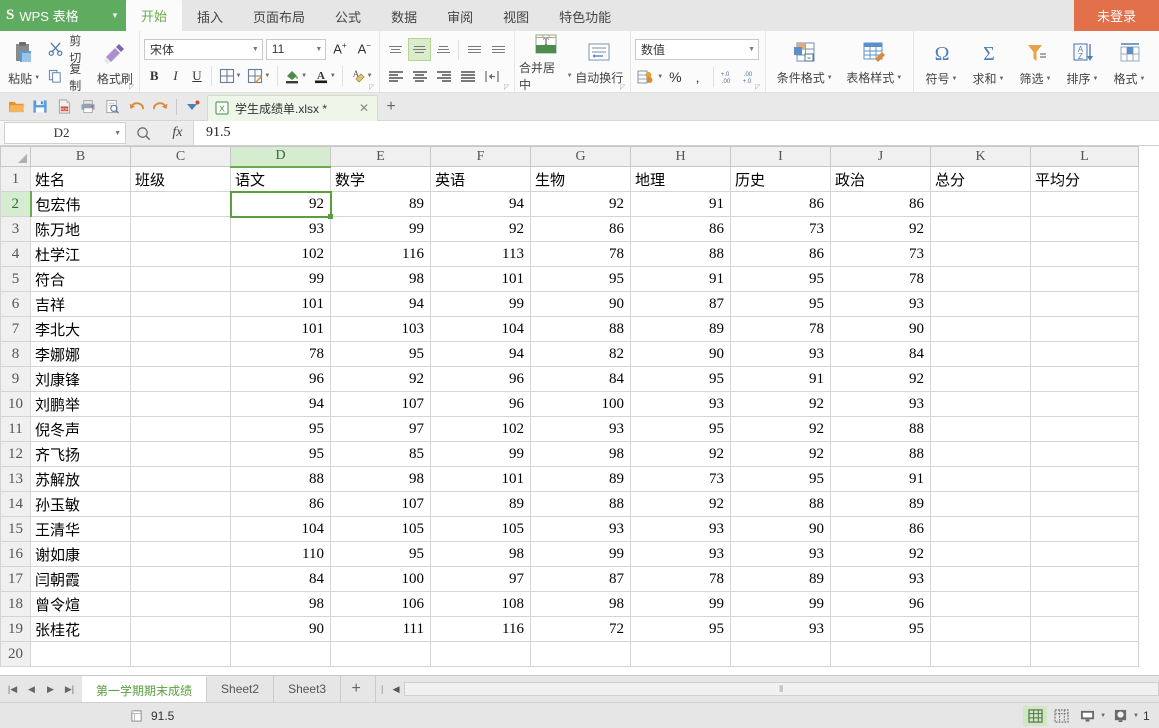  Describe the element at coordinates (955, 79) in the screenshot. I see `symbol-chevron-down-icon: ▼` at that location.